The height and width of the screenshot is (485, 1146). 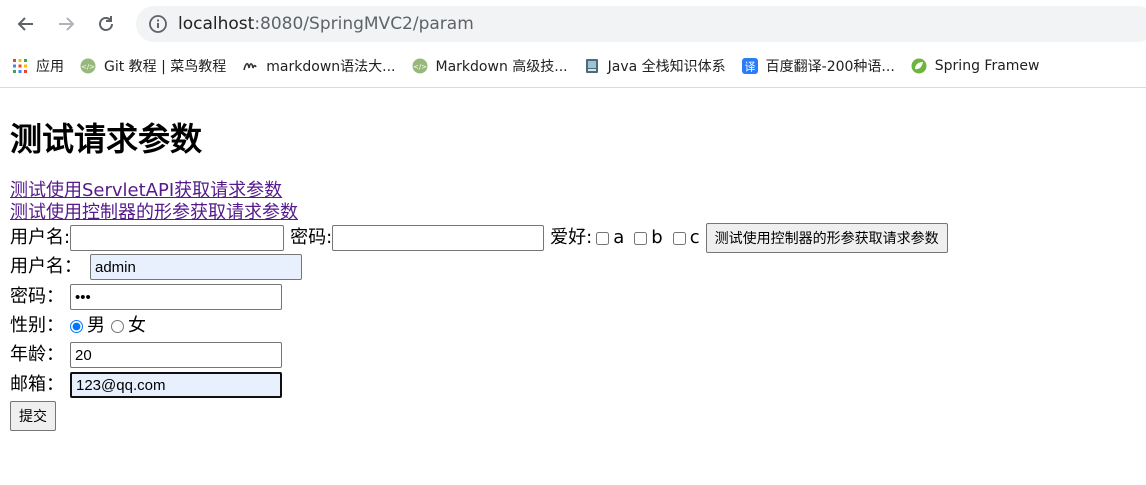 What do you see at coordinates (666, 67) in the screenshot?
I see `bookmark-label: Java 全栈知识体系` at bounding box center [666, 67].